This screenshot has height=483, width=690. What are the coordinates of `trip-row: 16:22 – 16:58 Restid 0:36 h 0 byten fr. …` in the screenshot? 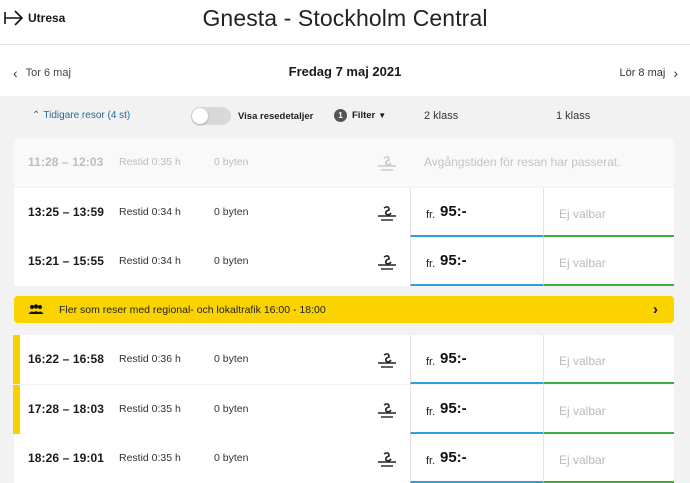 It's located at (343, 359).